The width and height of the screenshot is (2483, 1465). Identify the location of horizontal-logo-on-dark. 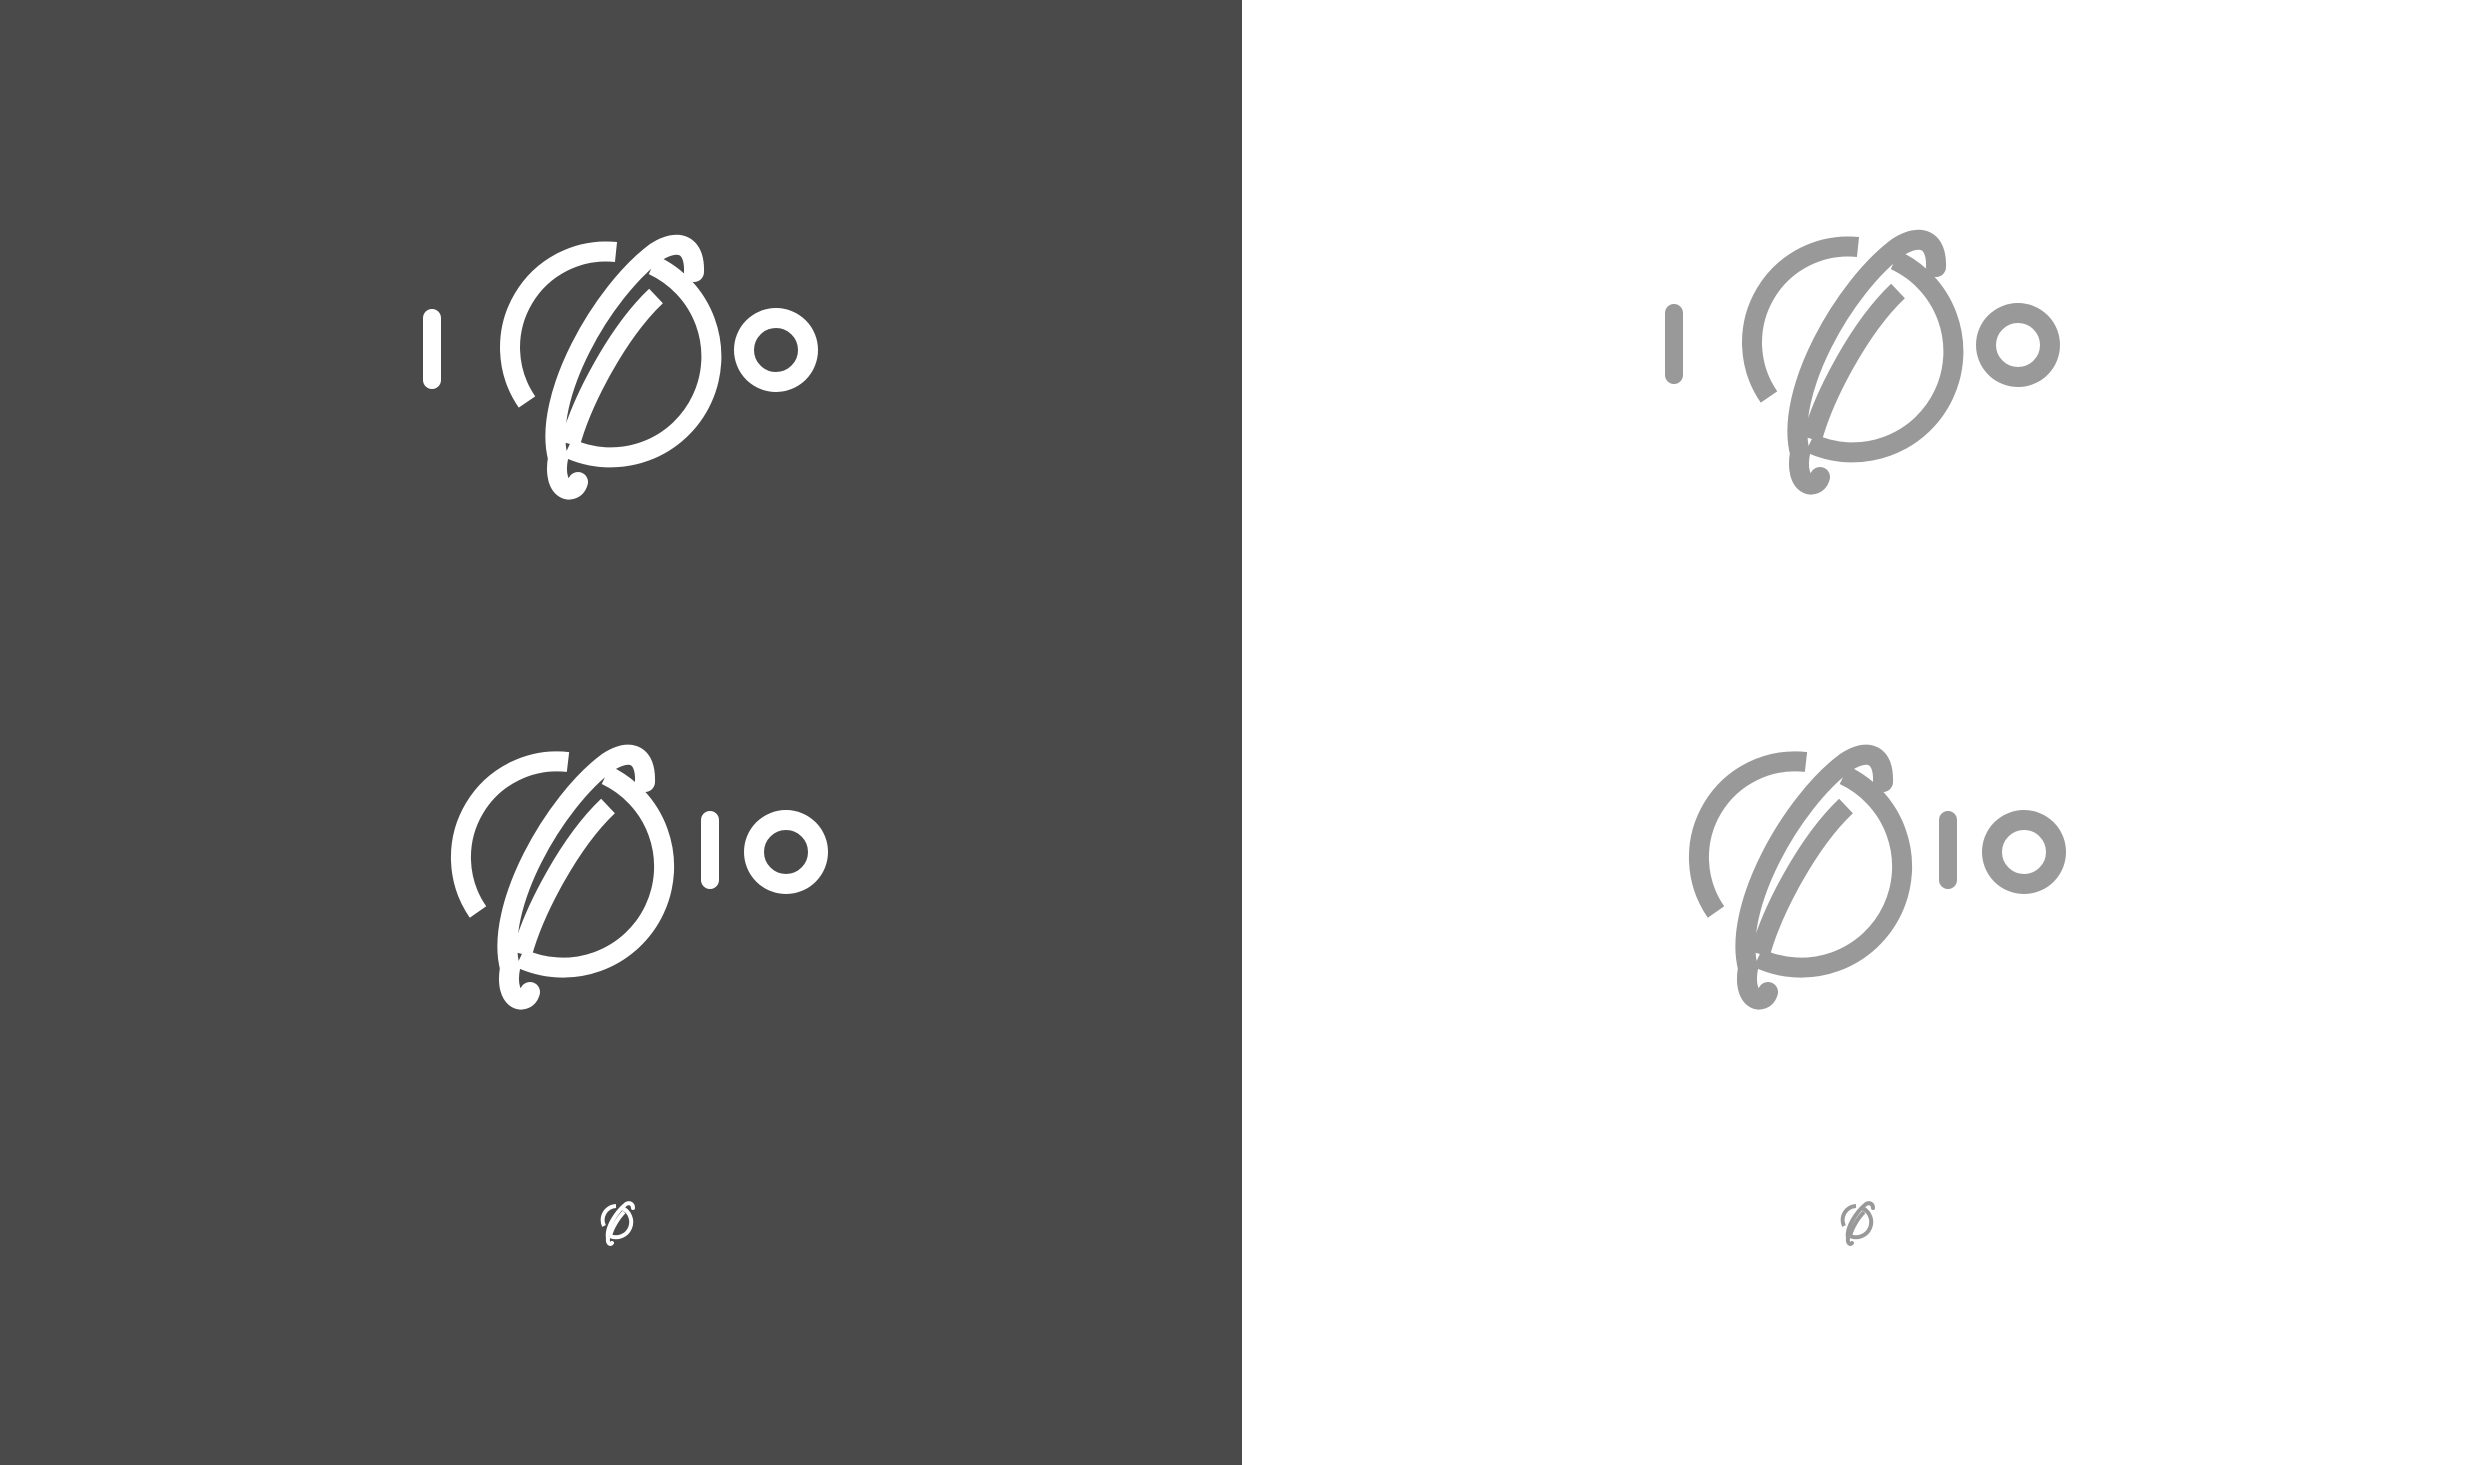
(620, 367).